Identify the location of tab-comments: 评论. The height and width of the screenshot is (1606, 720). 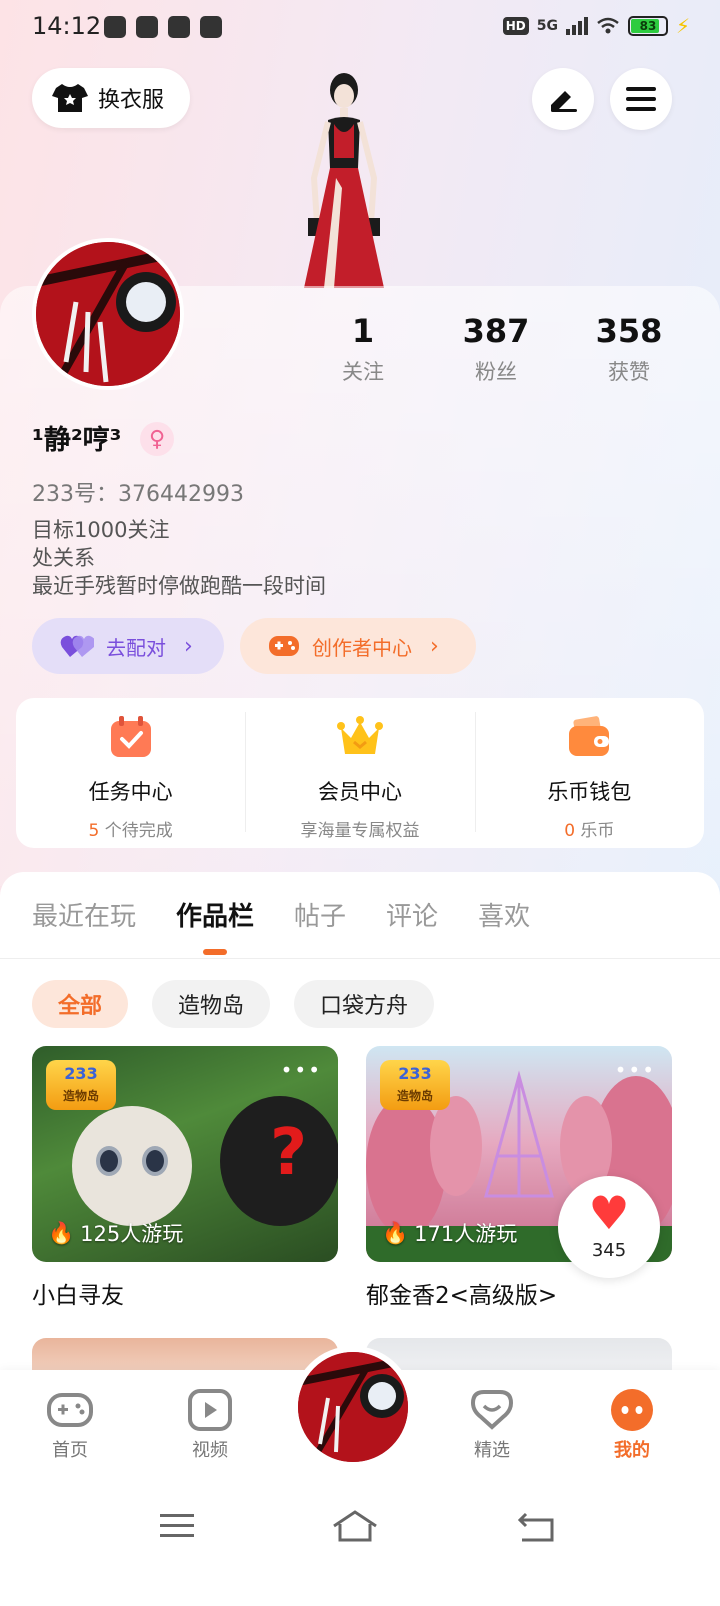
(412, 914).